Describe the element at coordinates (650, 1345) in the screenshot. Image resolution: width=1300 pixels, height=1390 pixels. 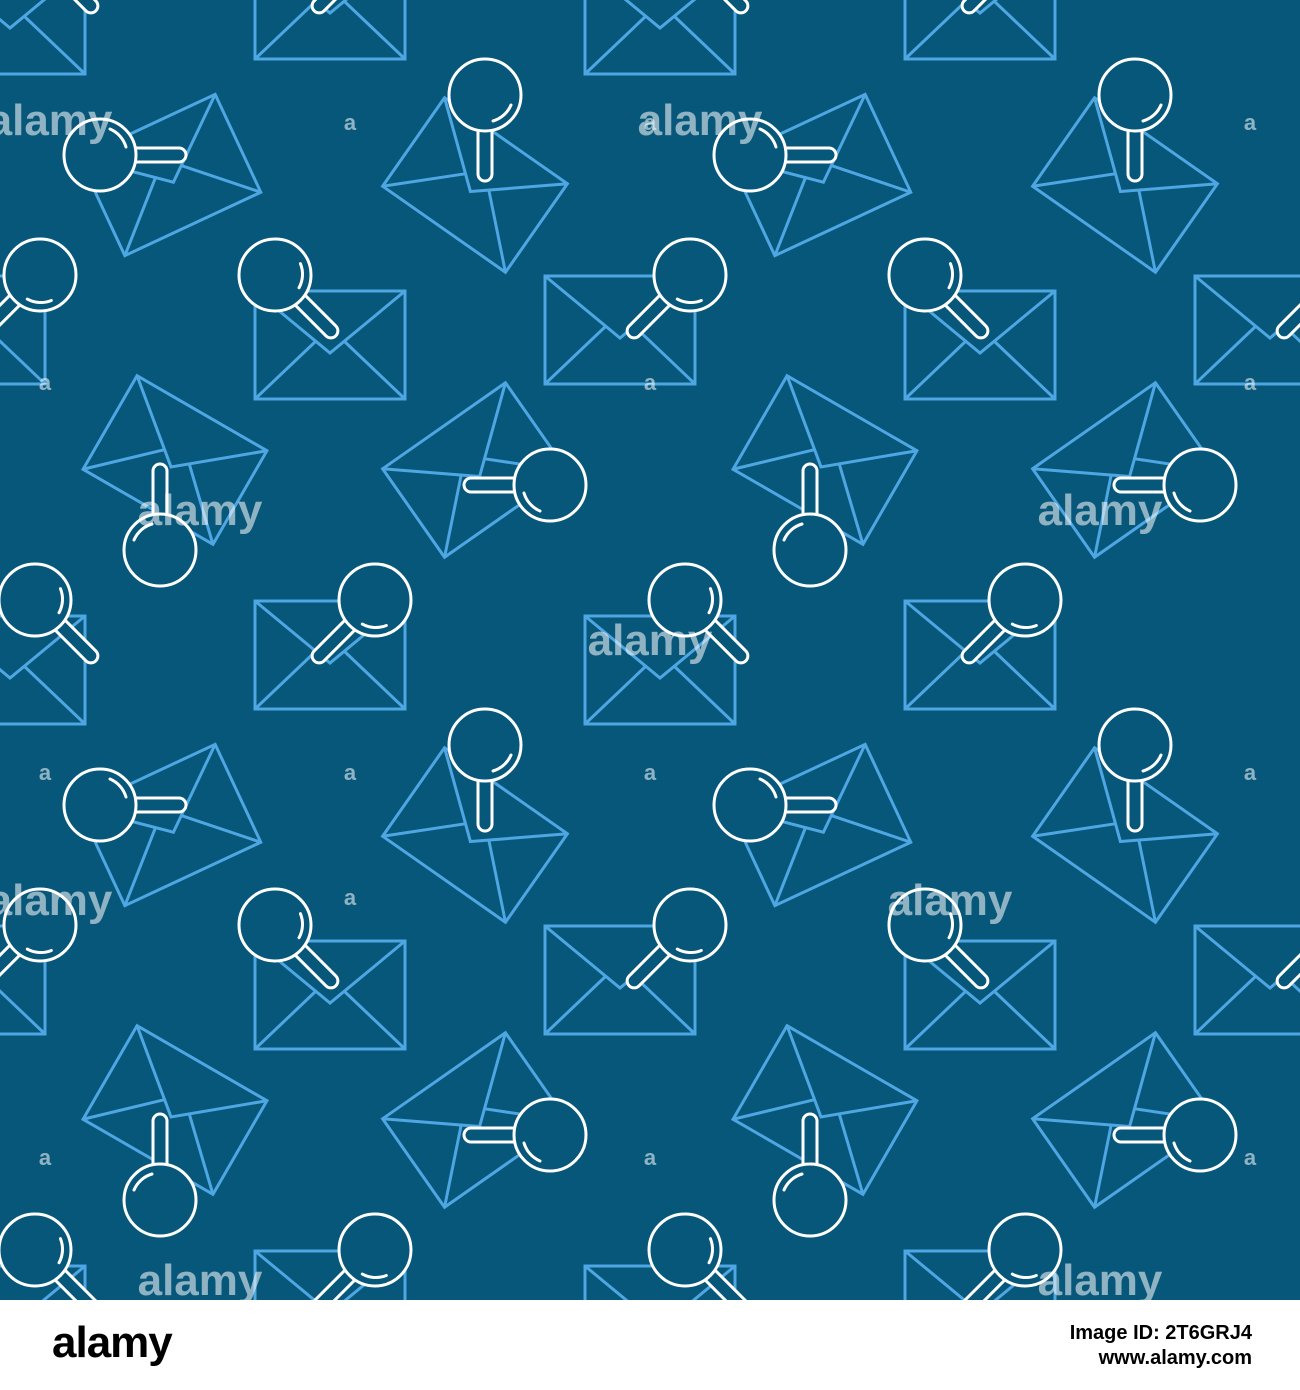
I see `footer-bar: alamy Image ID: 2T6GRJ4 www.alamy.com` at that location.